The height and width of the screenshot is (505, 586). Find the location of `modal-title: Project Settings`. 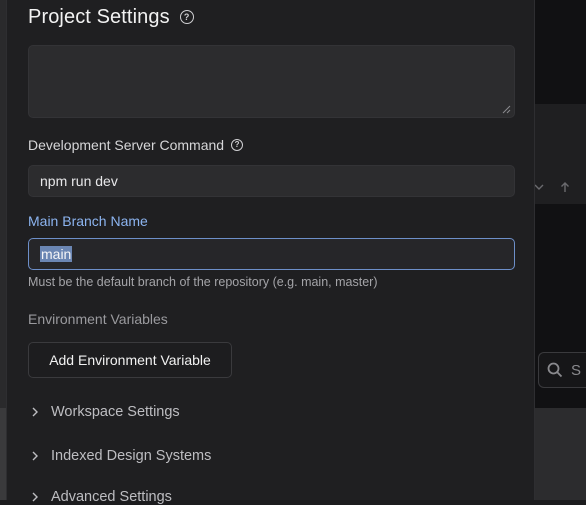

modal-title: Project Settings is located at coordinates (99, 16).